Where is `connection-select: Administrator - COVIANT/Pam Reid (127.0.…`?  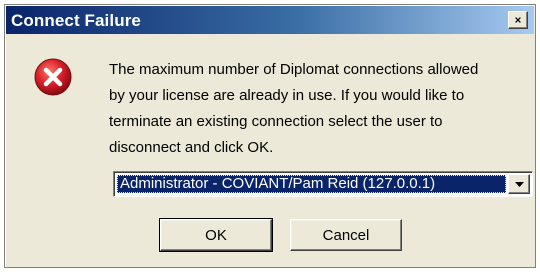 connection-select: Administrator - COVIANT/Pam Reid (127.0.… is located at coordinates (323, 184).